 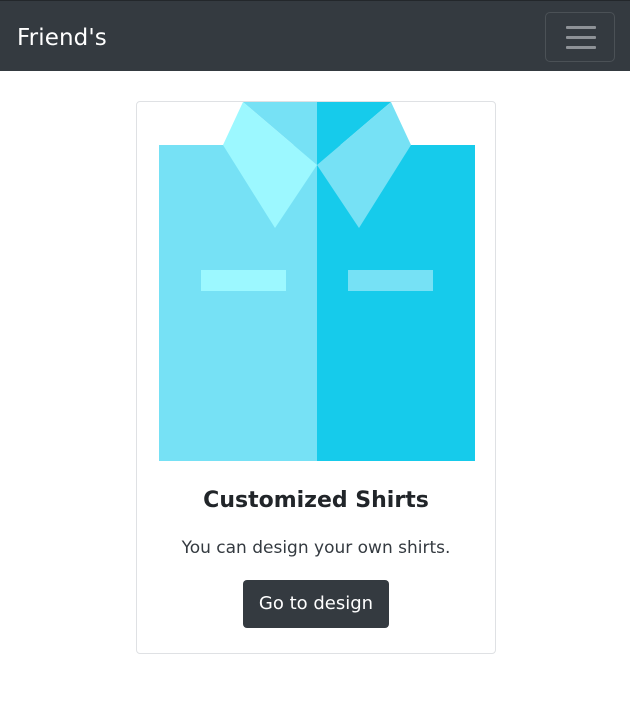 What do you see at coordinates (316, 548) in the screenshot?
I see `card-text: You can design your own shirts.` at bounding box center [316, 548].